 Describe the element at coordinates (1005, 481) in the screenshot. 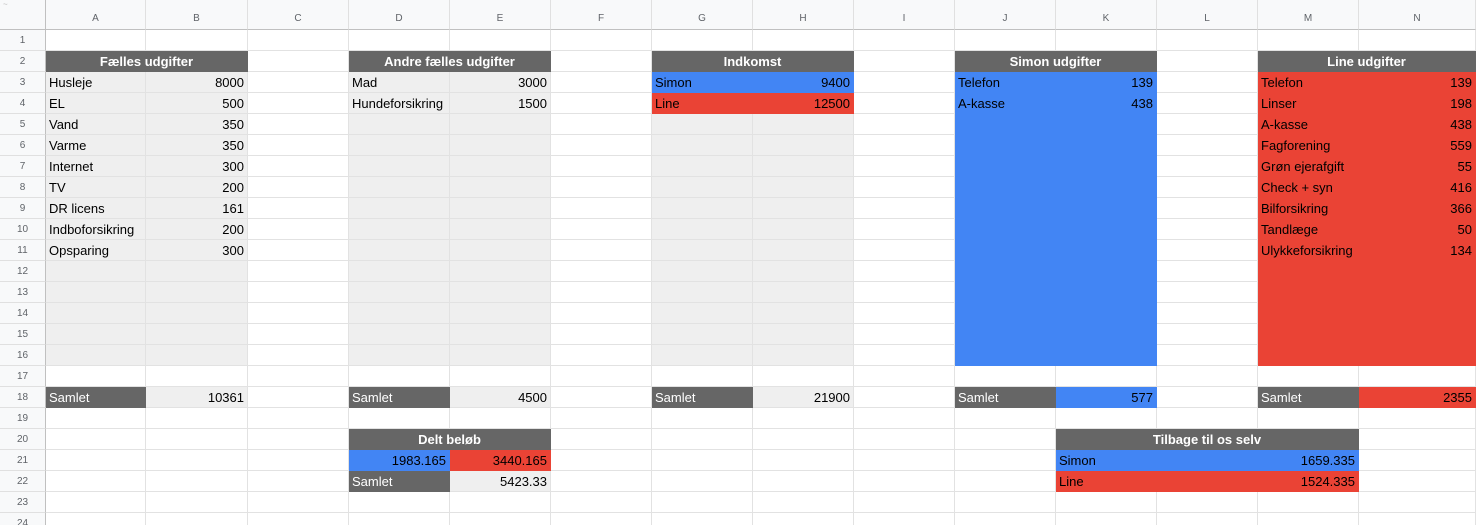

I see `cell-j22` at that location.